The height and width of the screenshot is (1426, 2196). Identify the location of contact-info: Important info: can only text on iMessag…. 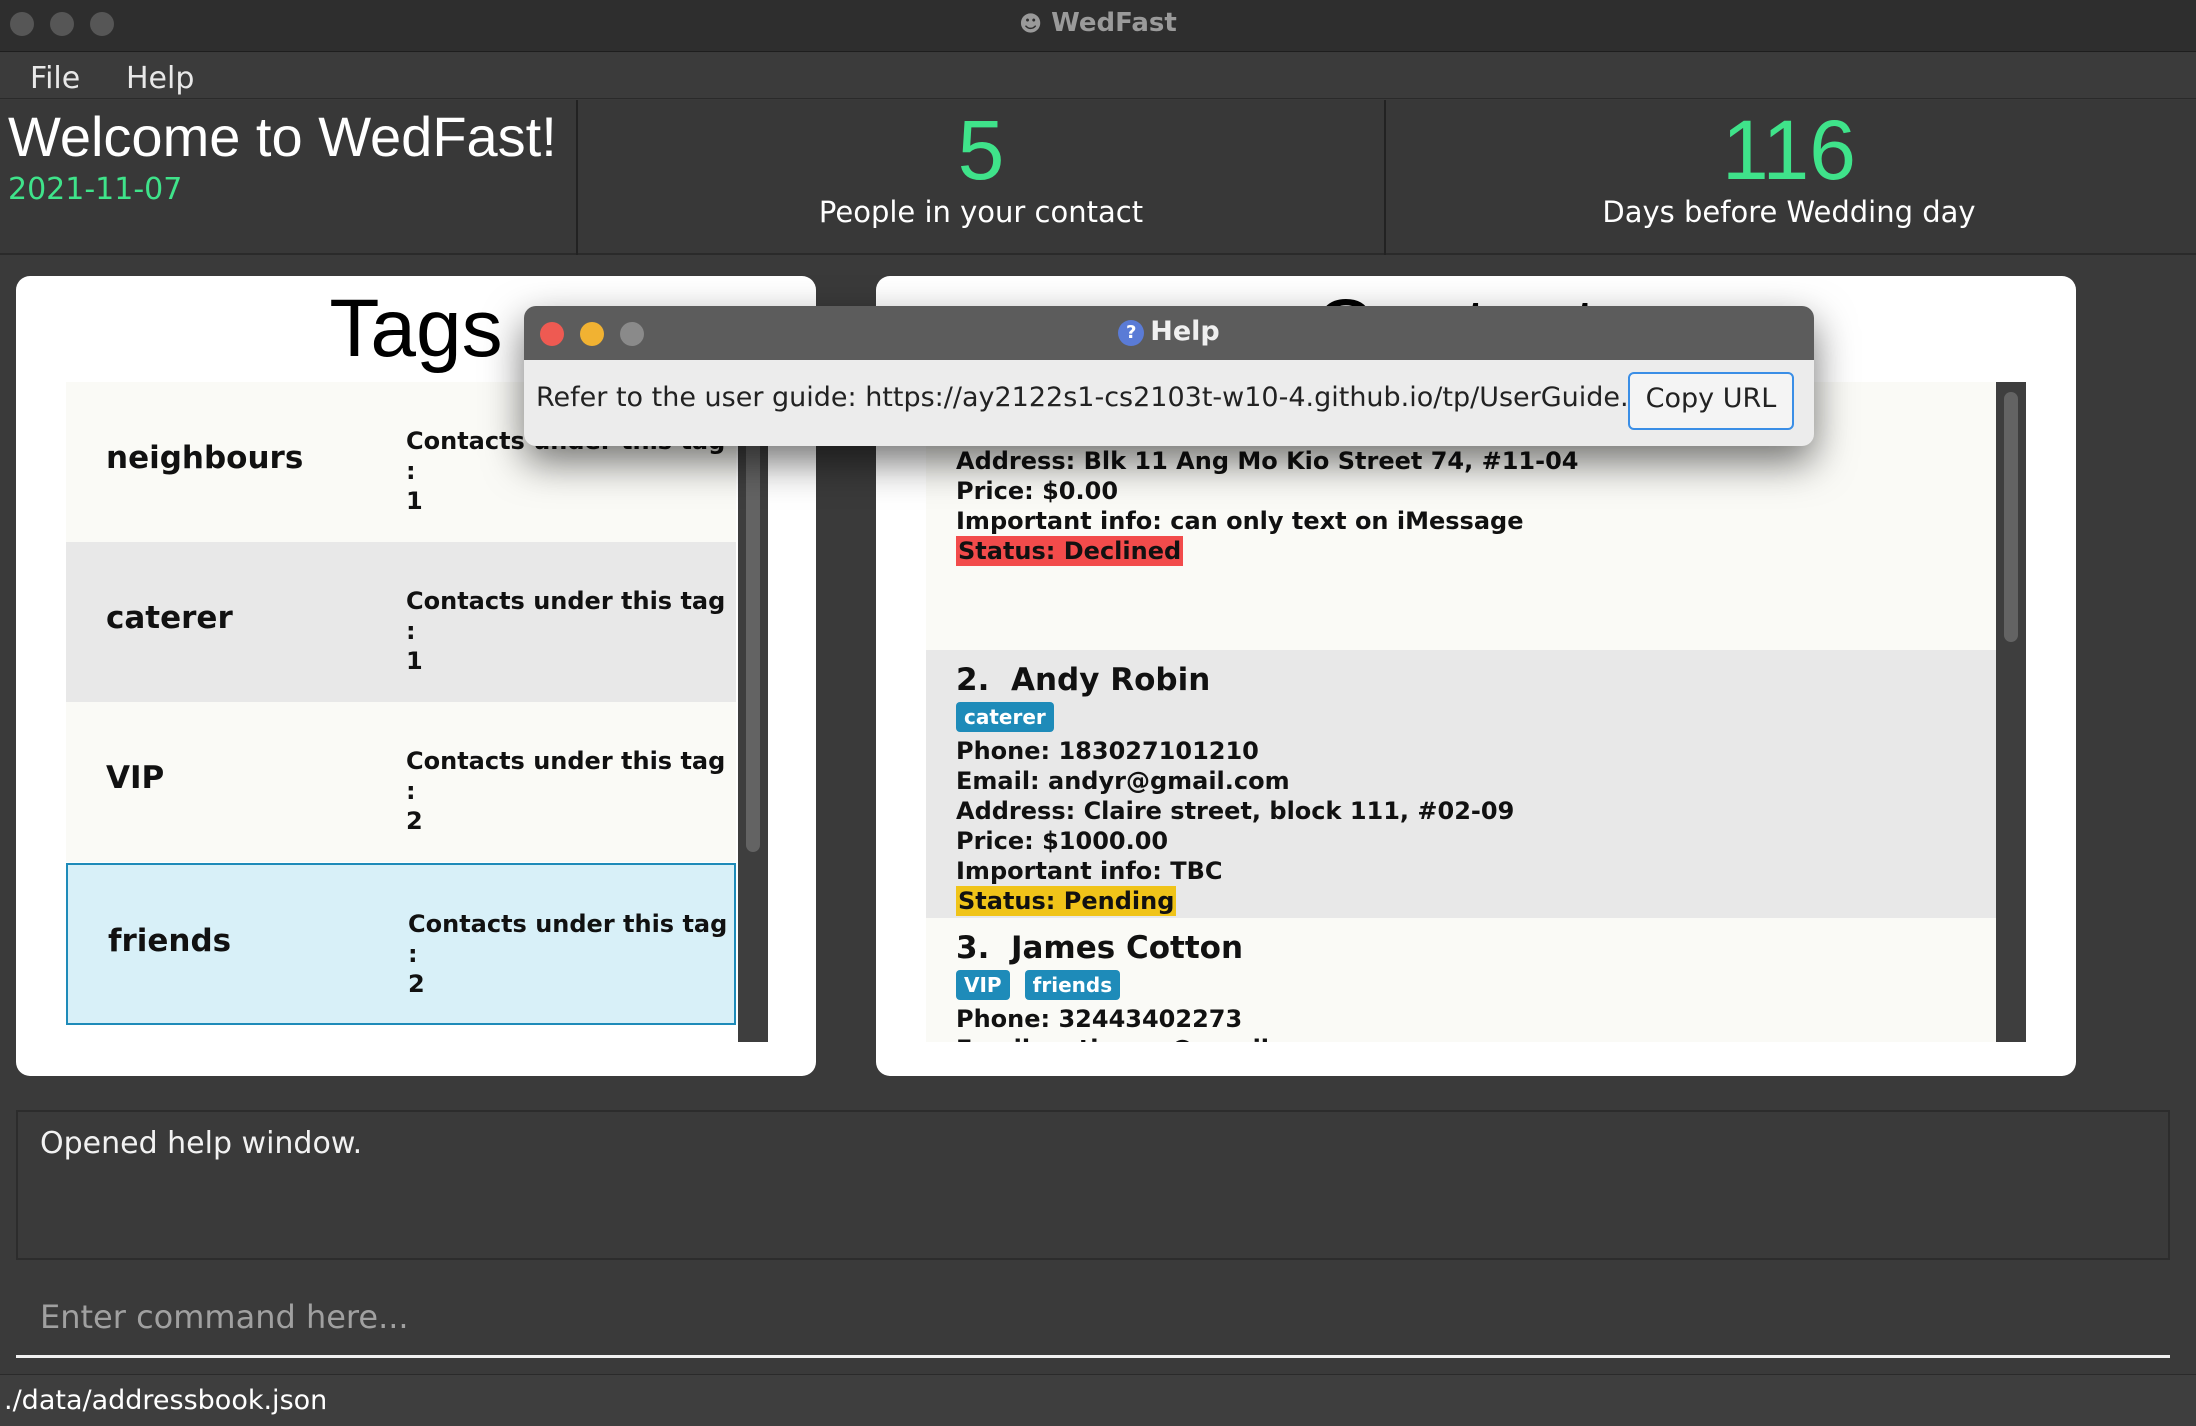
(1240, 521).